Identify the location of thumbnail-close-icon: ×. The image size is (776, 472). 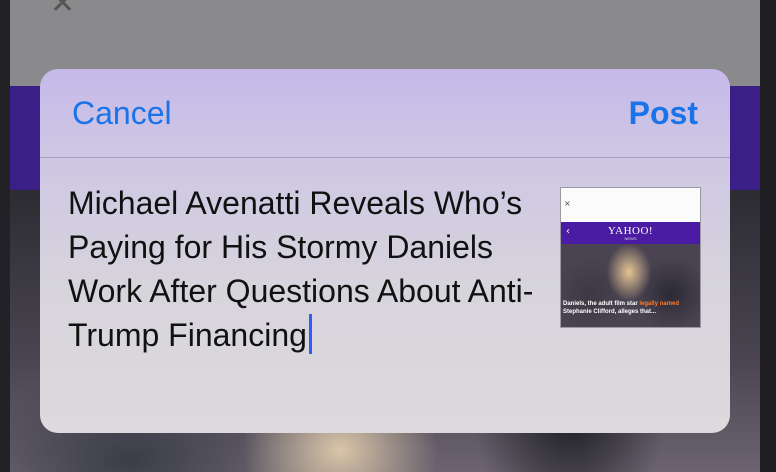
(567, 203).